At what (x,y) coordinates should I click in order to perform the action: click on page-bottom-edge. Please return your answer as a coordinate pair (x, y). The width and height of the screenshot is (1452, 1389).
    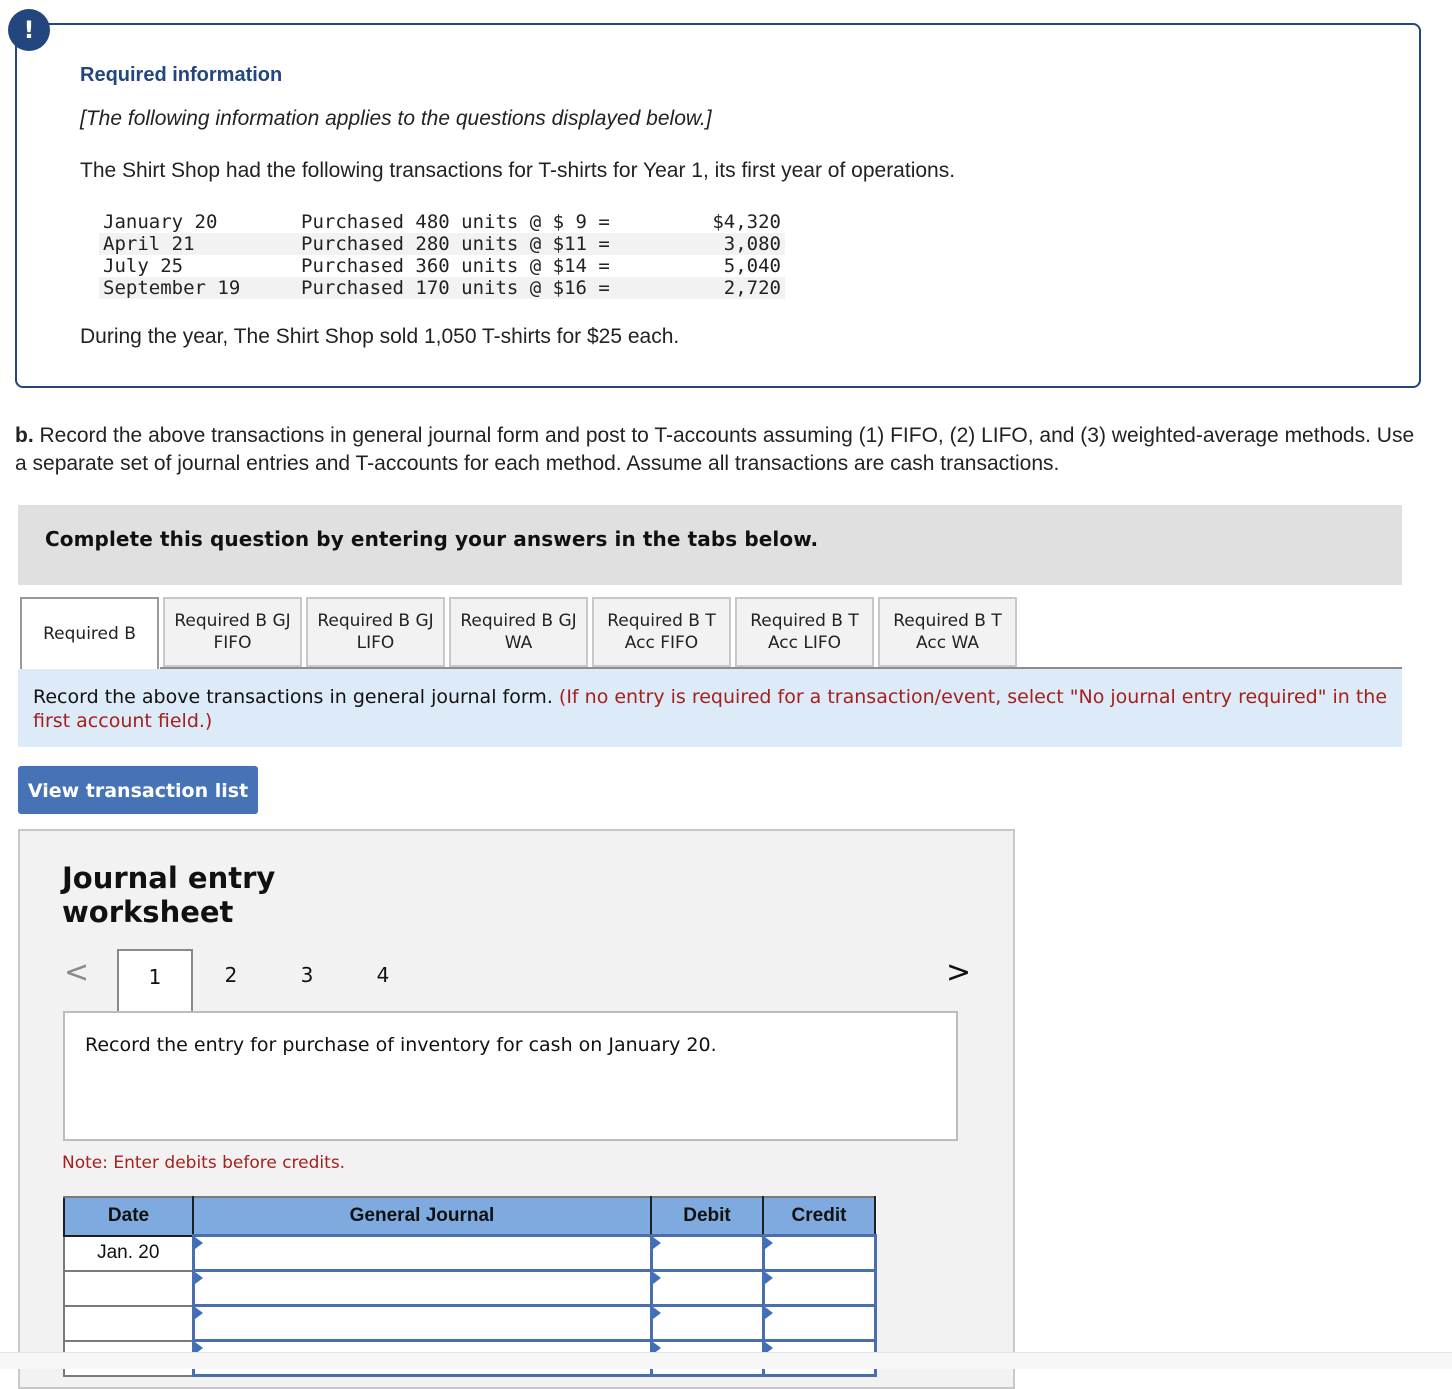
    Looking at the image, I should click on (726, 1360).